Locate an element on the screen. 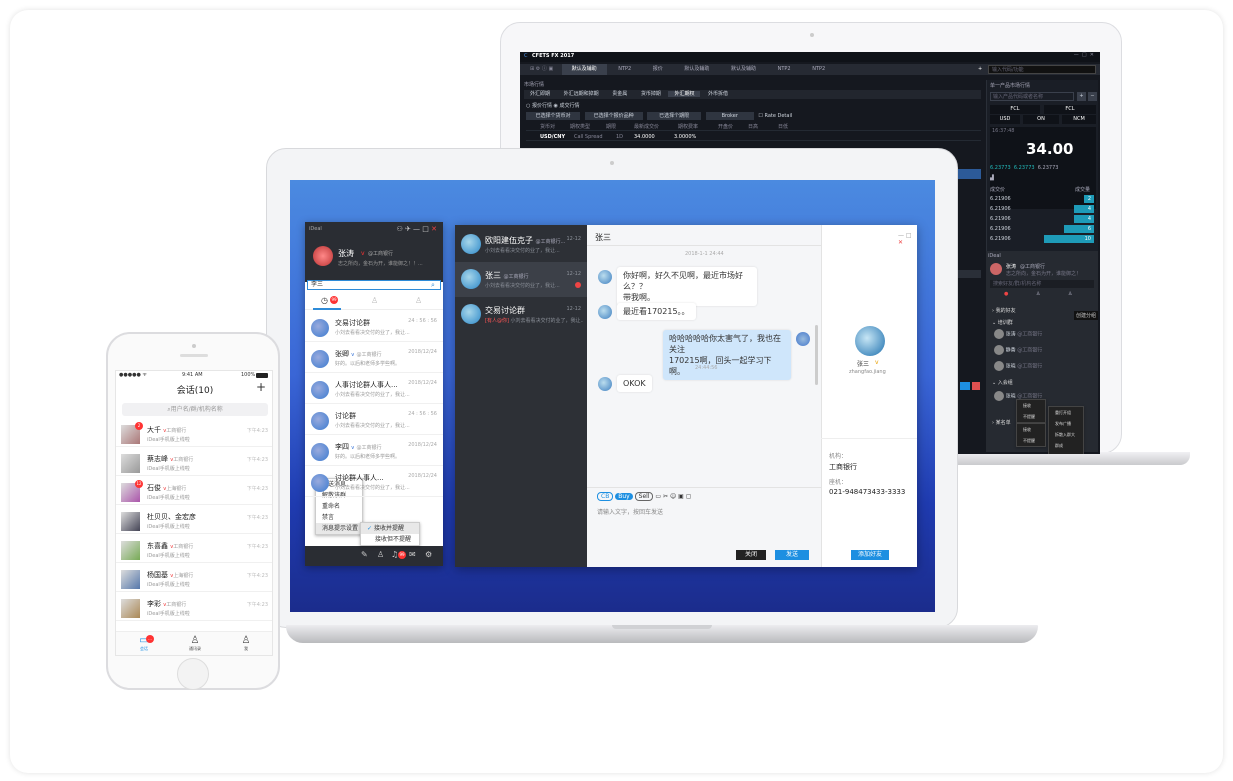 The width and height of the screenshot is (1233, 781). image-icon: ▣ is located at coordinates (681, 496).